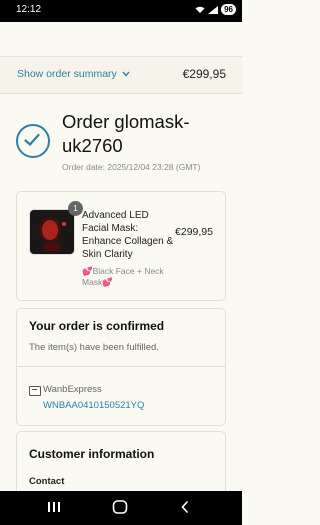 Image resolution: width=320 pixels, height=525 pixels. What do you see at coordinates (94, 347) in the screenshot?
I see `confirmation-text: The item(s) have been fulfilled.` at bounding box center [94, 347].